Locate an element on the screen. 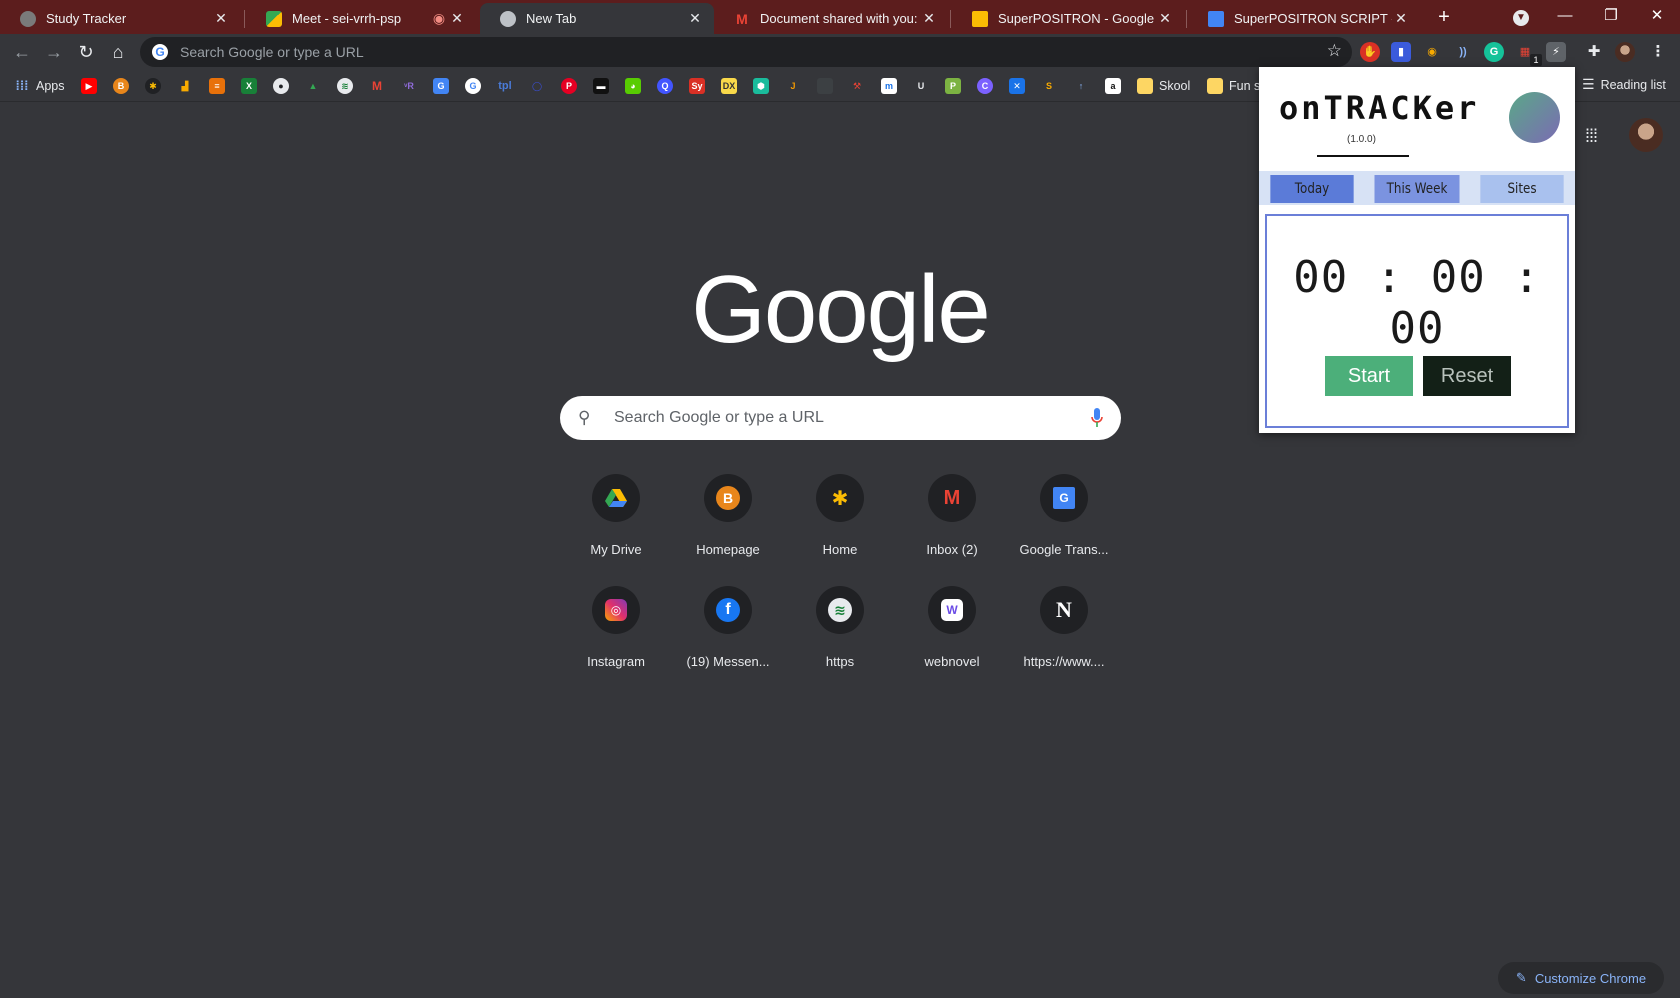  bookmark-u: U is located at coordinates (921, 86).